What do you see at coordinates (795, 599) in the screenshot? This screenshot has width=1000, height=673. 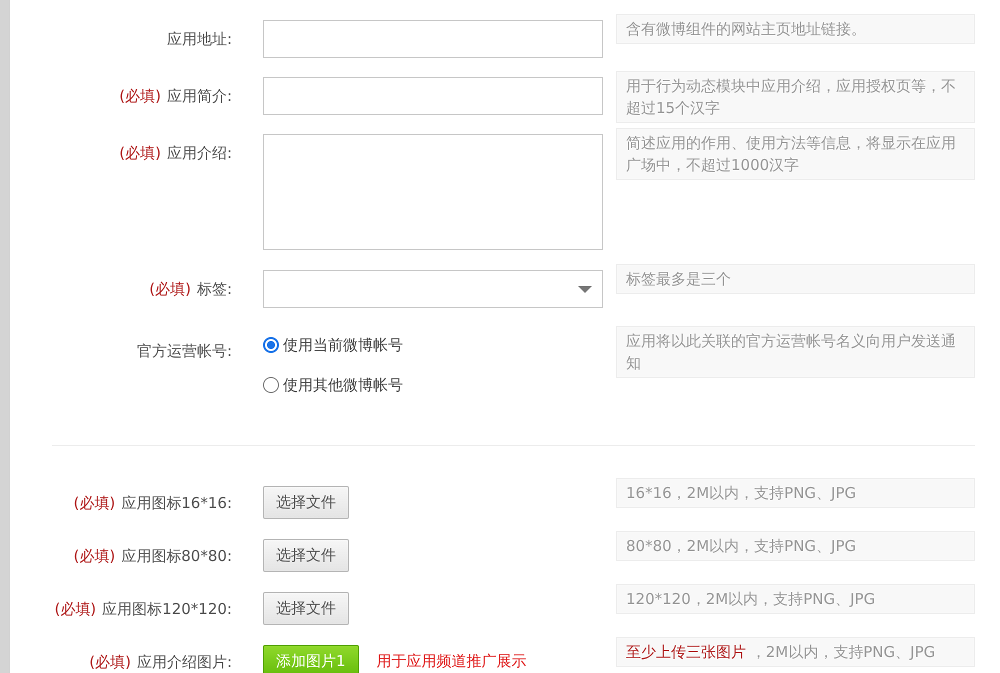 I see `hint-text: 120*120，2M以内，支持PNG、JPG` at bounding box center [795, 599].